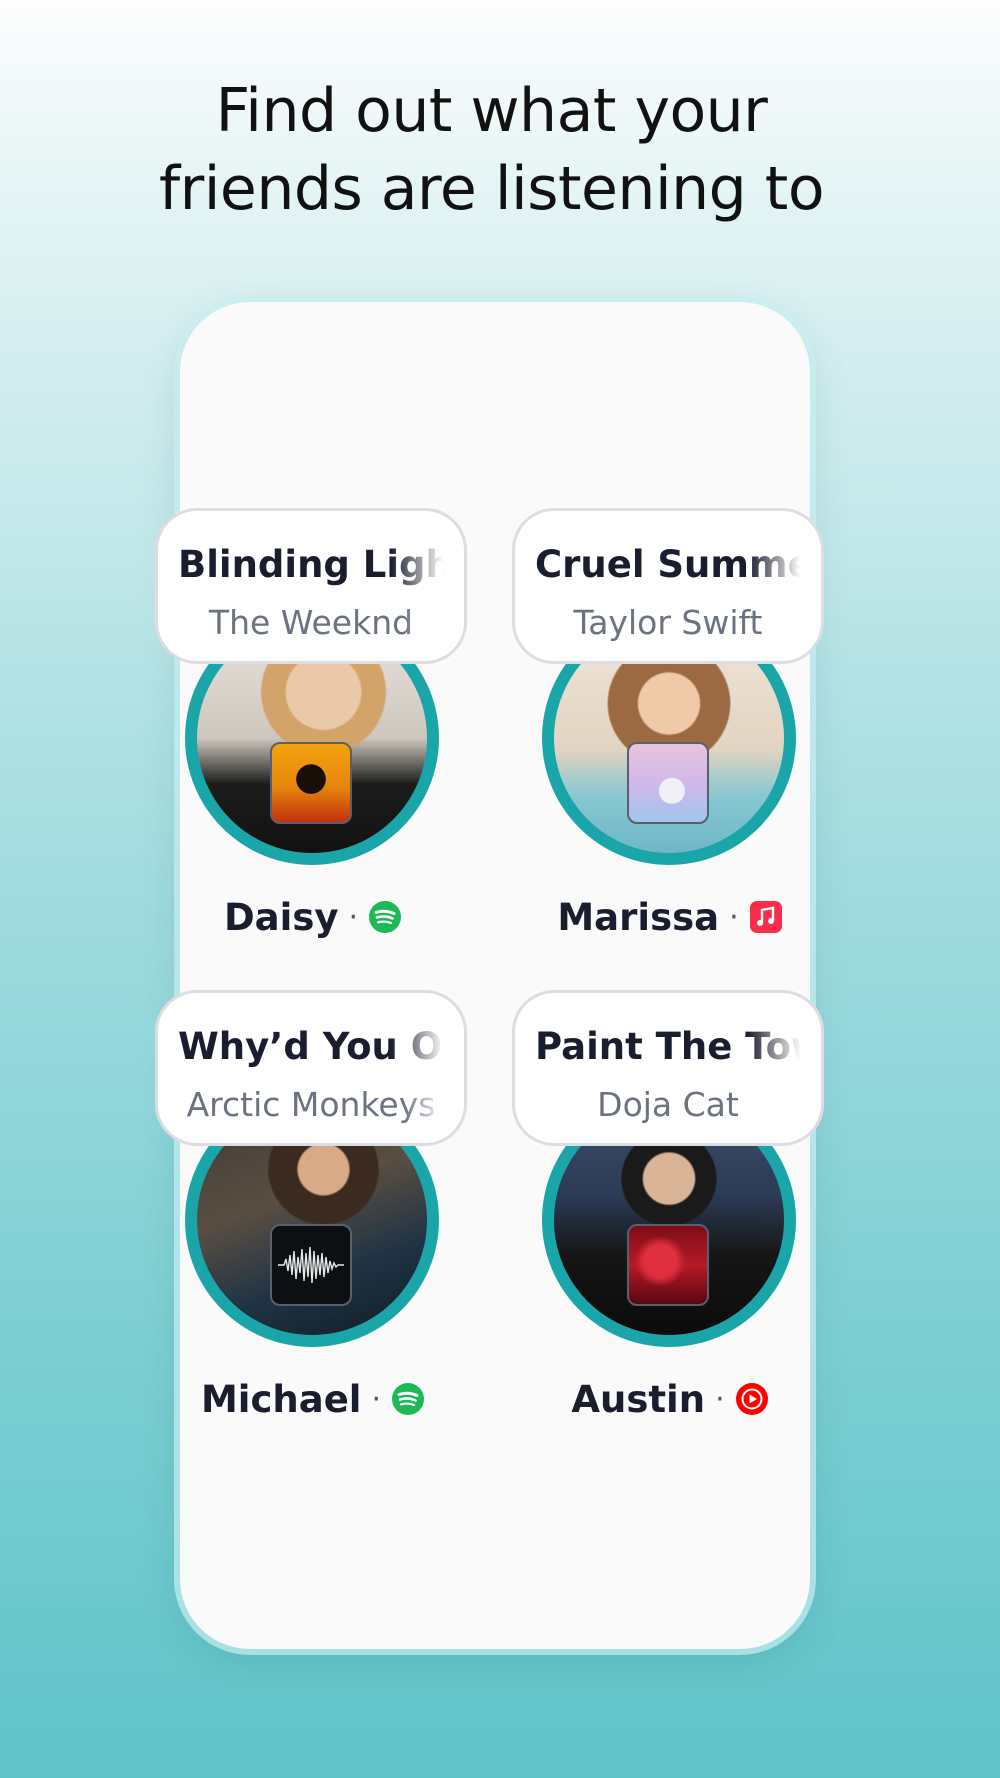 The width and height of the screenshot is (1000, 1778). I want to click on friend-name-row: Michael ·, so click(313, 1399).